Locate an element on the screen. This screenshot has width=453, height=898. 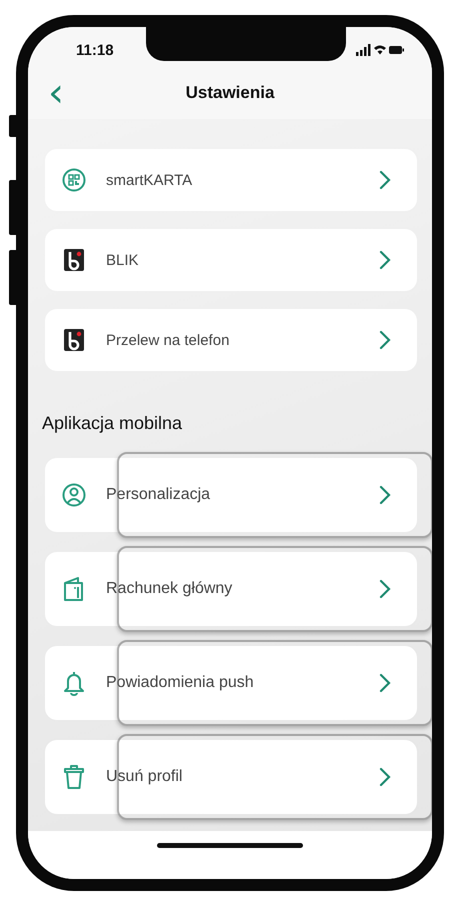
qr-code-icon is located at coordinates (74, 180).